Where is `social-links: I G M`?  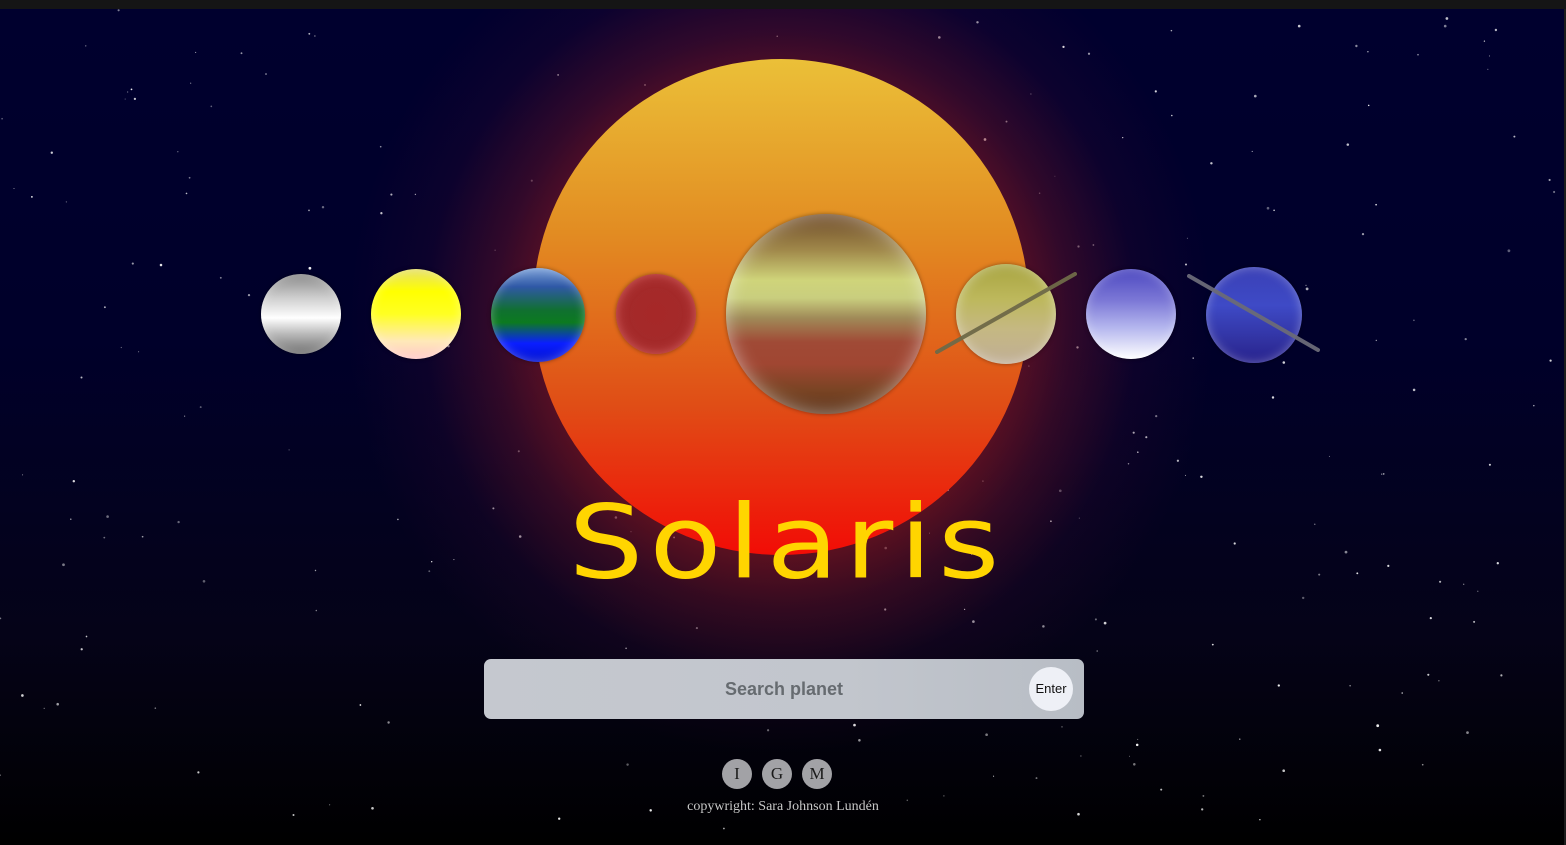 social-links: I G M is located at coordinates (782, 774).